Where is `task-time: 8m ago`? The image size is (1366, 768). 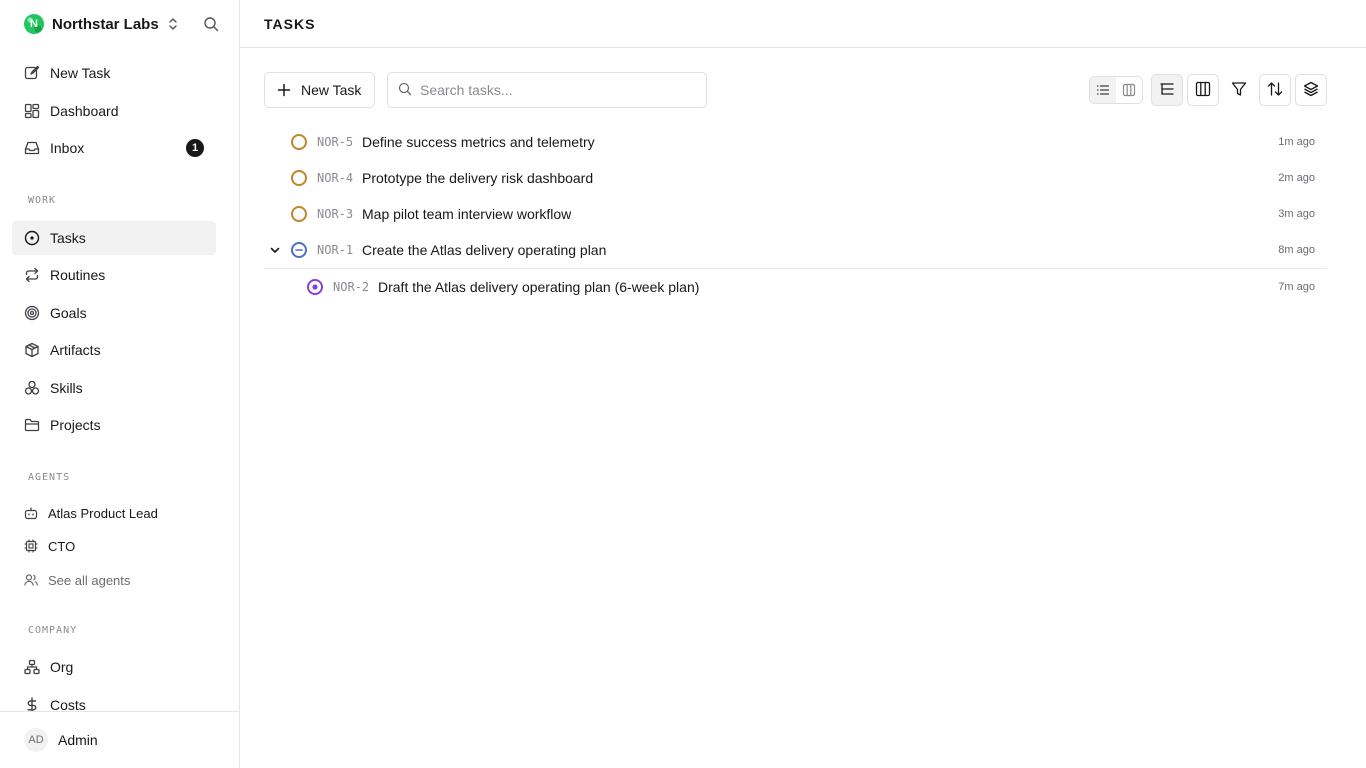
task-time: 8m ago is located at coordinates (1296, 250).